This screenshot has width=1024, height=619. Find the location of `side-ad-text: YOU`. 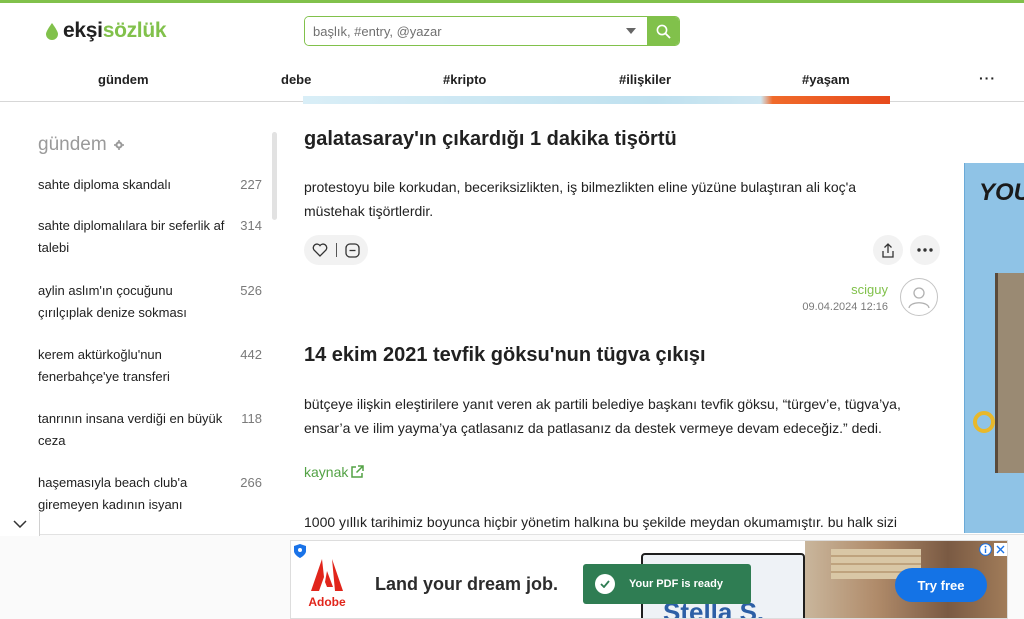

side-ad-text: YOU is located at coordinates (1001, 192).